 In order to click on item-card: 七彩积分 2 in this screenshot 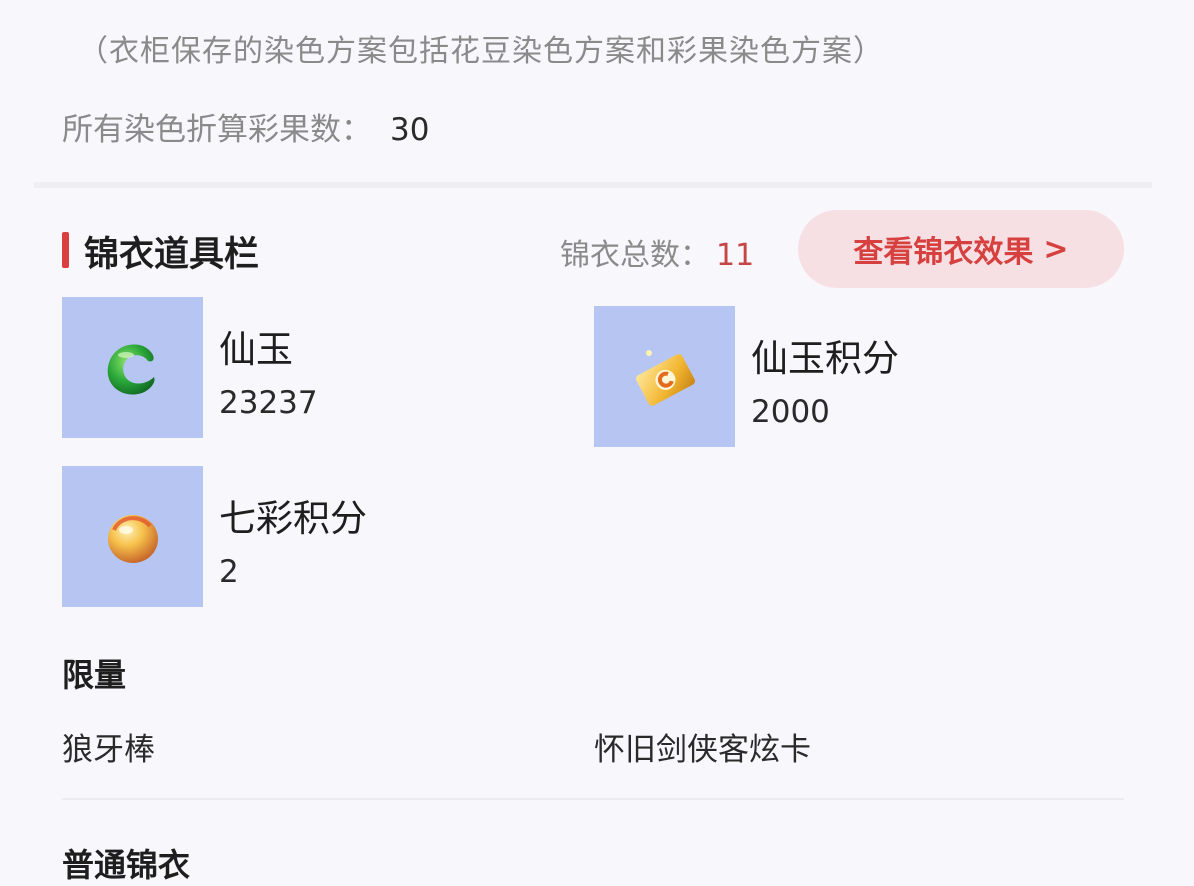, I will do `click(262, 536)`.